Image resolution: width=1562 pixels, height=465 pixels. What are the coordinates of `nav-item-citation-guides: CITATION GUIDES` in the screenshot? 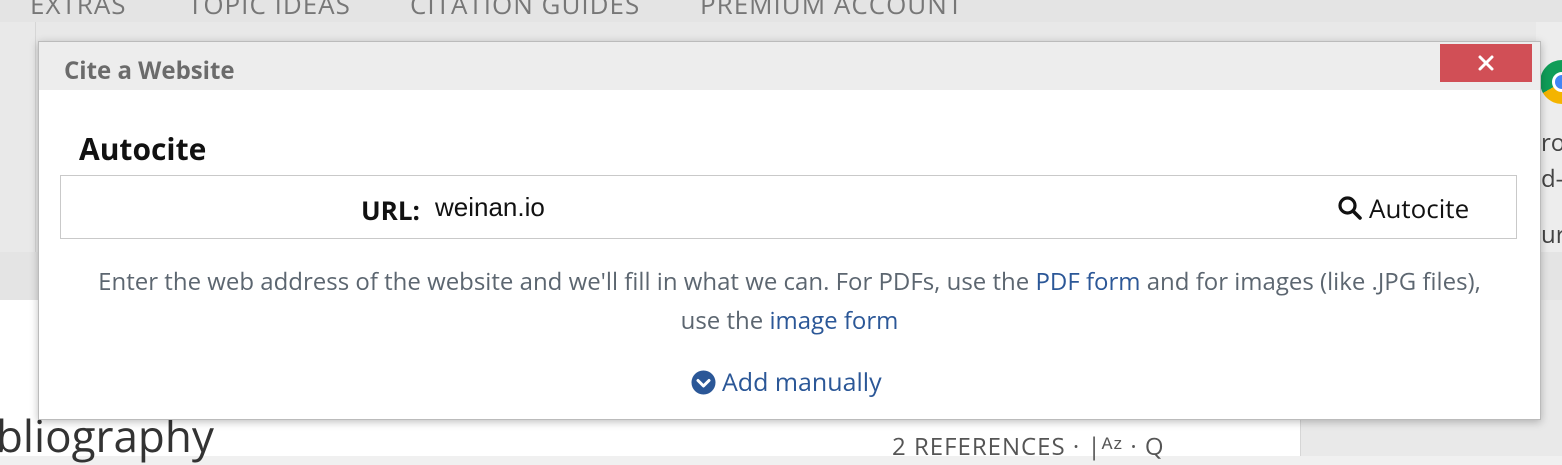 It's located at (525, 11).